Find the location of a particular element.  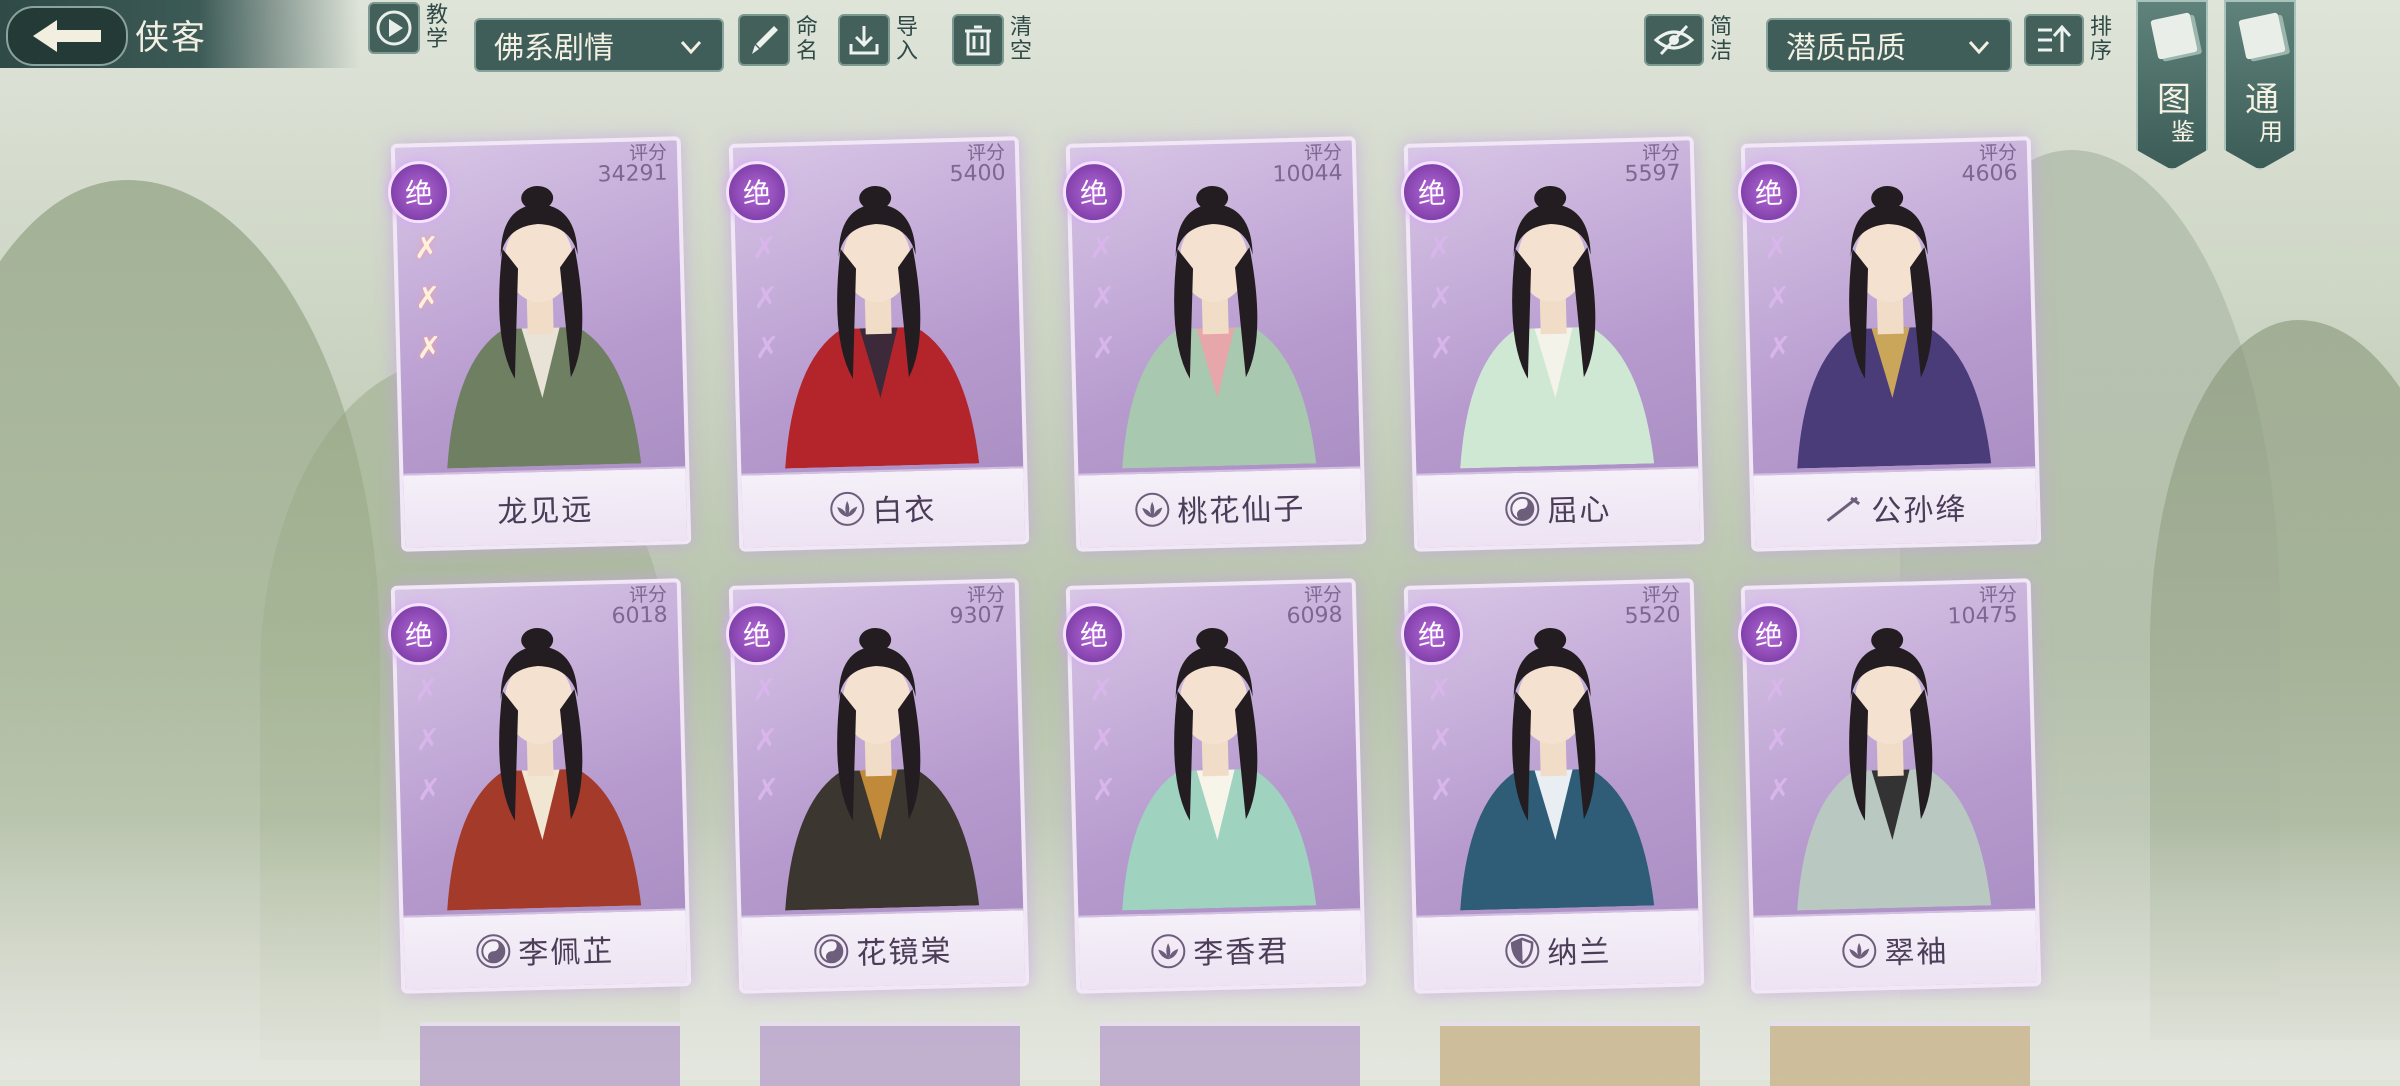

rename-button: 命名 is located at coordinates (779, 40).